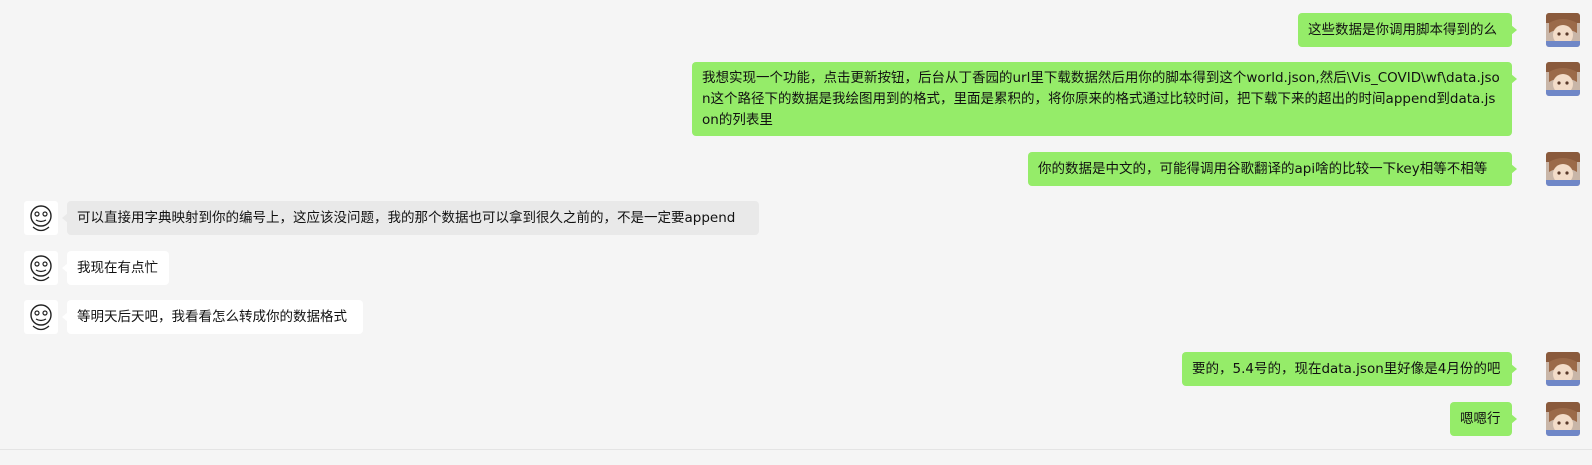 Image resolution: width=1592 pixels, height=465 pixels. What do you see at coordinates (115, 268) in the screenshot?
I see `message-bubble-peer: 我现在有点忙` at bounding box center [115, 268].